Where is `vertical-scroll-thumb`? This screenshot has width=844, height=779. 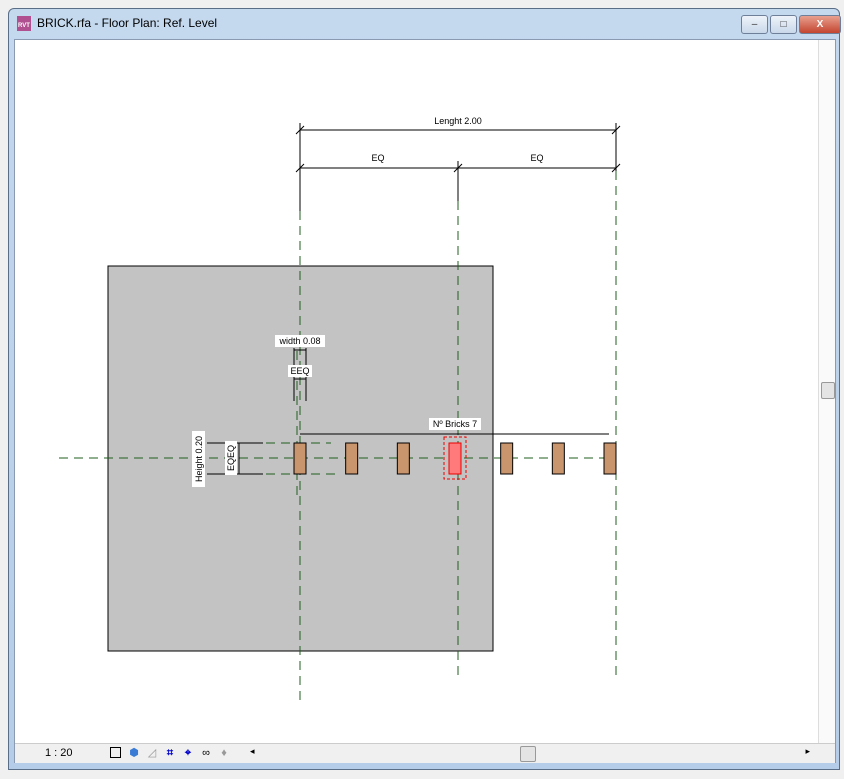
vertical-scroll-thumb is located at coordinates (828, 390).